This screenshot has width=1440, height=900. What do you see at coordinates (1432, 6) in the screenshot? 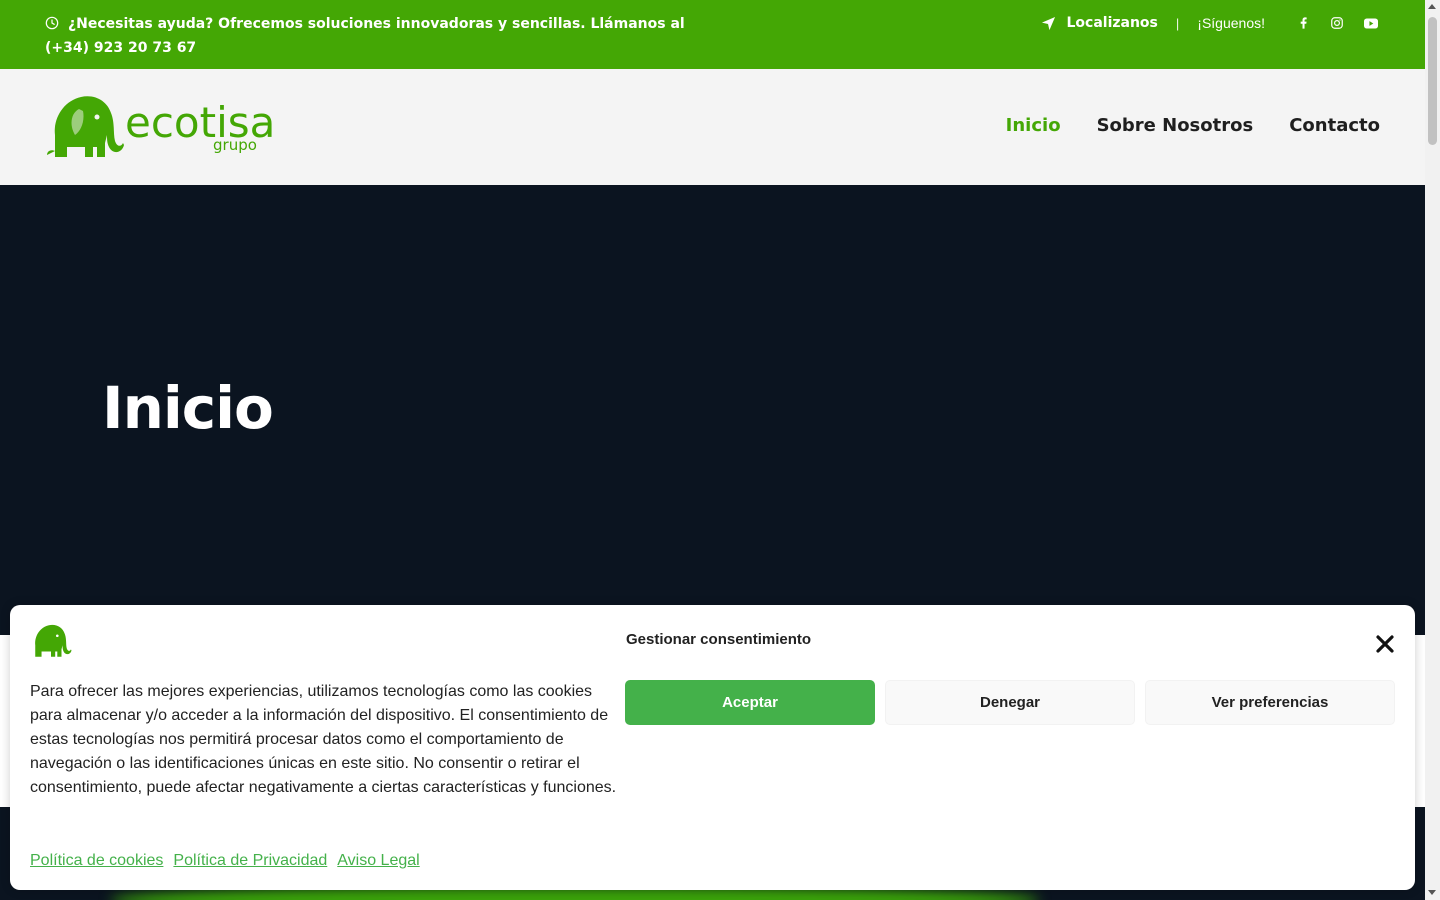
I see `scroll-up-arrow-icon` at bounding box center [1432, 6].